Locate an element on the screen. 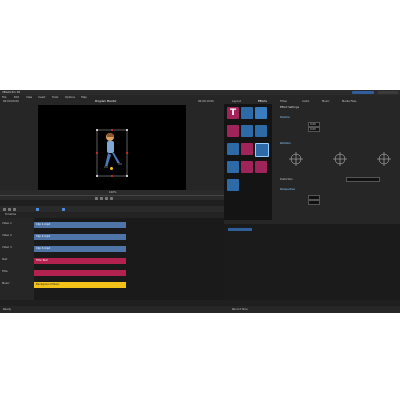  effect-tile-blur is located at coordinates (233, 149).